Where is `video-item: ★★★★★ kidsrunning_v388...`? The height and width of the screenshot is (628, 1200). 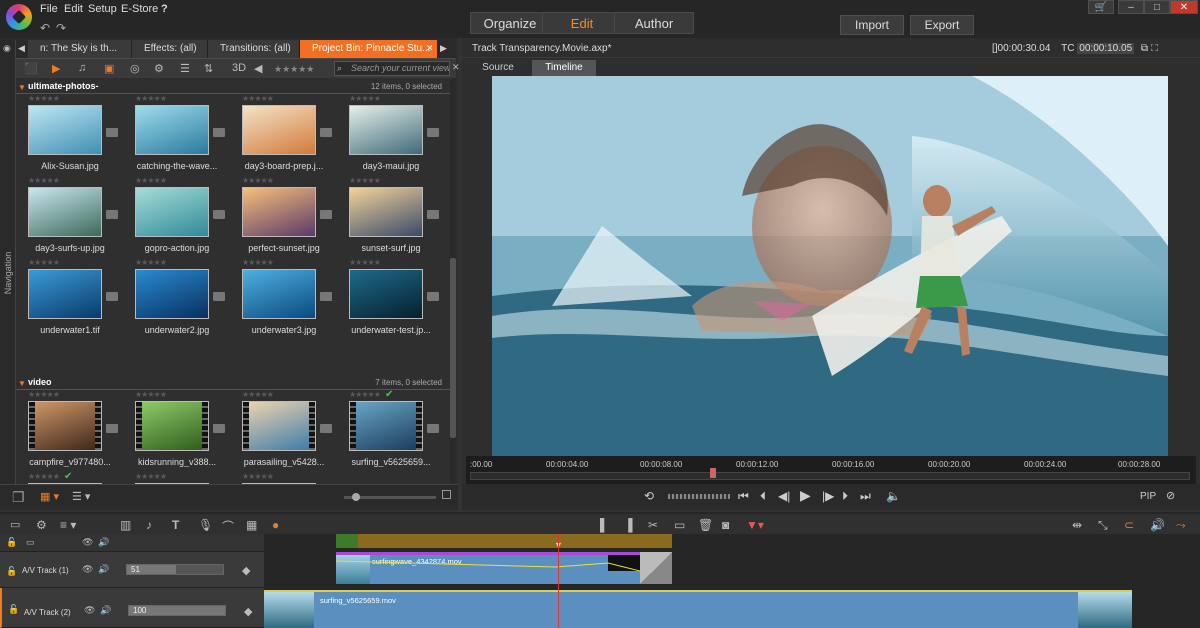 video-item: ★★★★★ kidsrunning_v388... is located at coordinates (177, 431).